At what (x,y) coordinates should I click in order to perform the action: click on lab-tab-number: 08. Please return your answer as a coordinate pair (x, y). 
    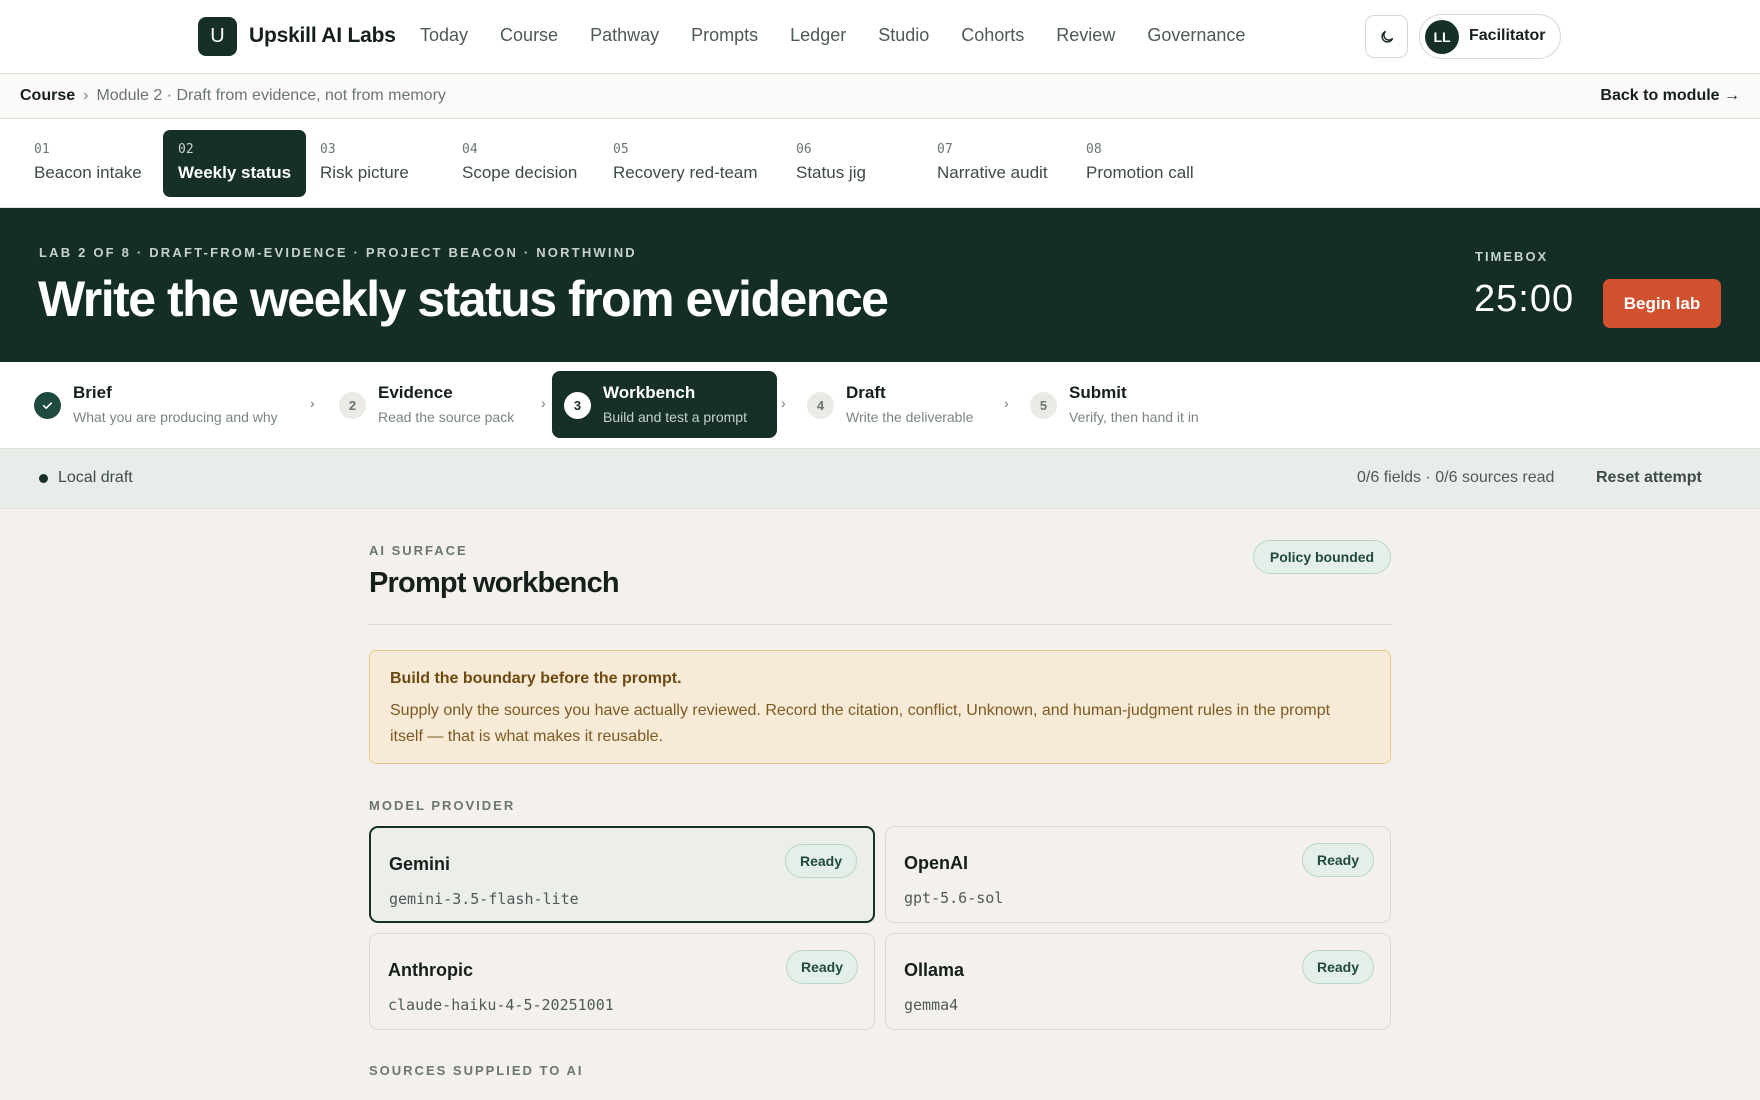
    Looking at the image, I should click on (1094, 149).